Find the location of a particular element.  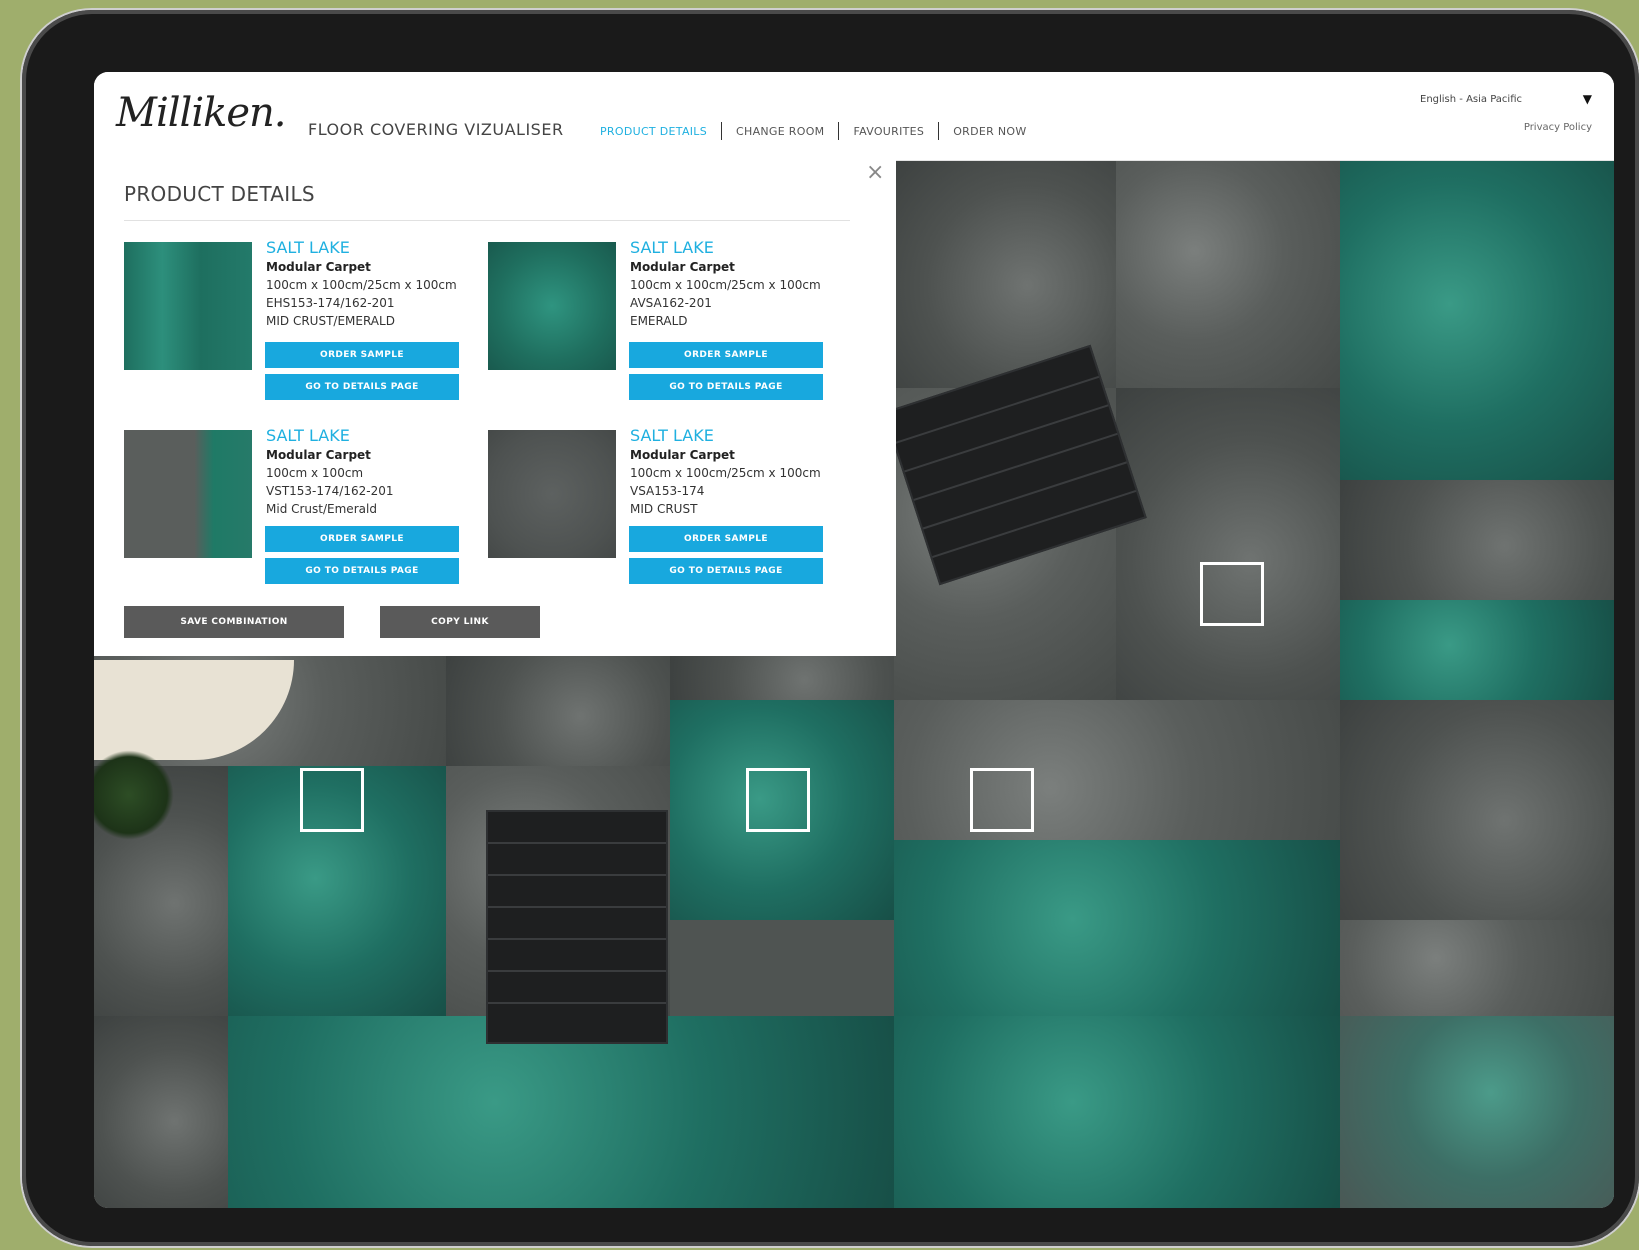

nav-product-details: PRODUCT DETAILS is located at coordinates (653, 131).